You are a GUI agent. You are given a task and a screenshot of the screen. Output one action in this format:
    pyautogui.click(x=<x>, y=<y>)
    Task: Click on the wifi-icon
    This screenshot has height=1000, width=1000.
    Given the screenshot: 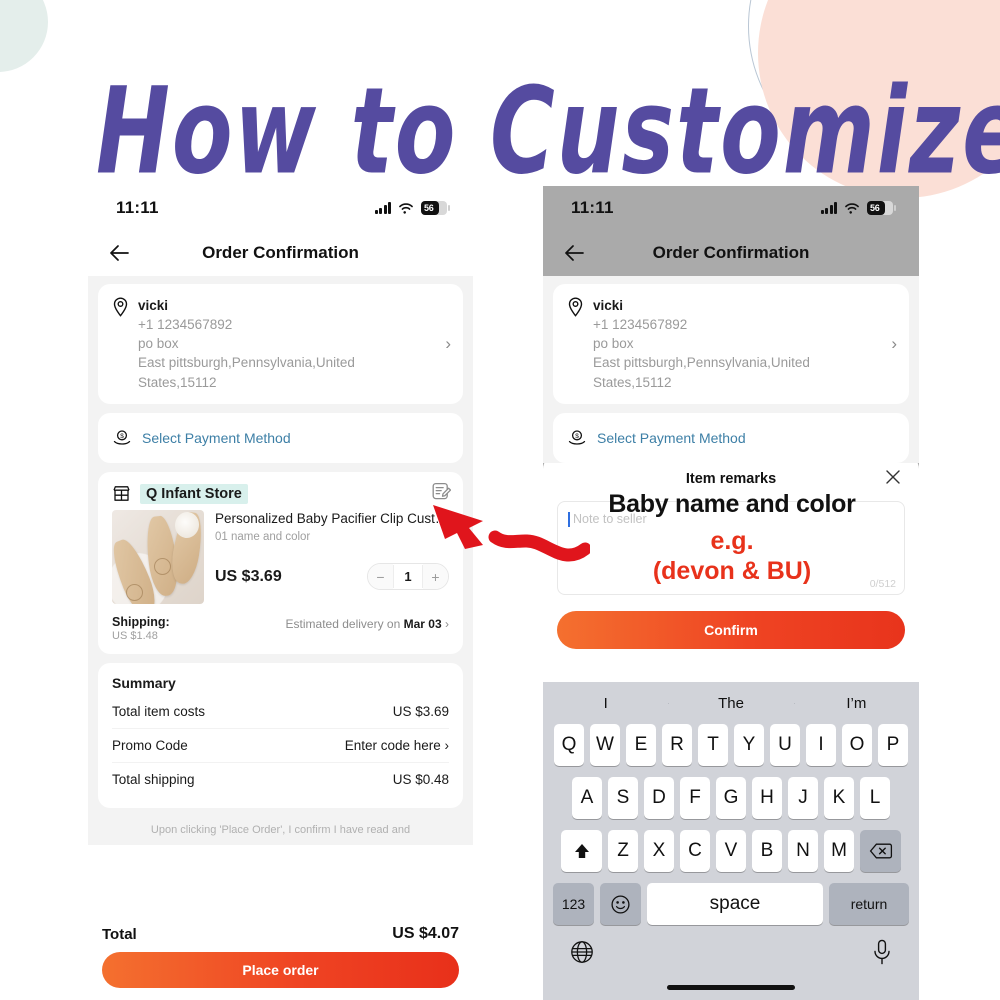 What is the action you would take?
    pyautogui.click(x=852, y=208)
    